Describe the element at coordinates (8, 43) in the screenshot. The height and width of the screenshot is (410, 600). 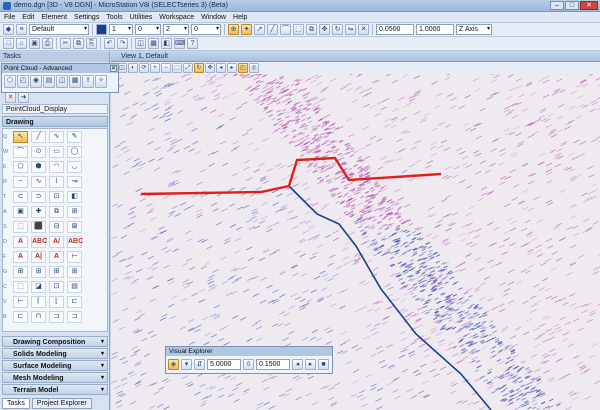
I see `new-file-icon: □` at that location.